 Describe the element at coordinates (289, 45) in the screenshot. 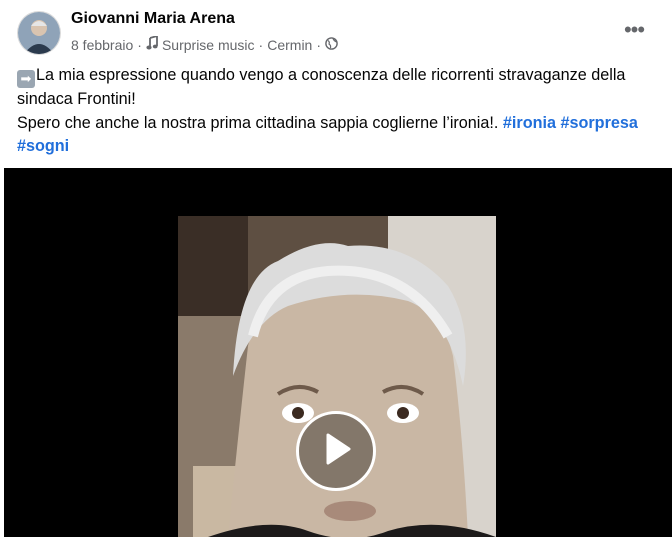

I see `location-label: Cermin` at that location.